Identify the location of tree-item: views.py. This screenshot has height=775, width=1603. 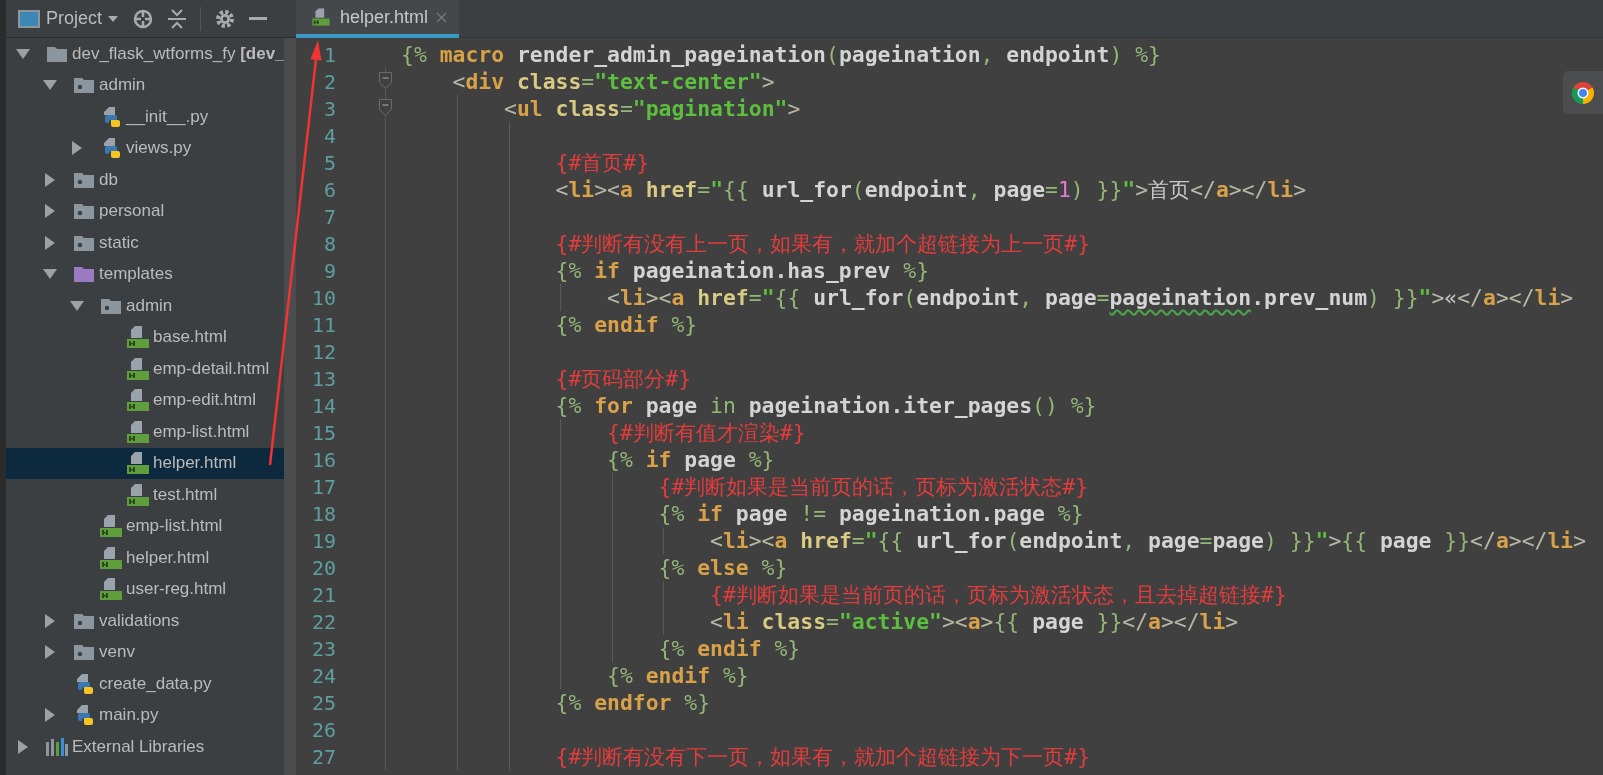
(145, 148).